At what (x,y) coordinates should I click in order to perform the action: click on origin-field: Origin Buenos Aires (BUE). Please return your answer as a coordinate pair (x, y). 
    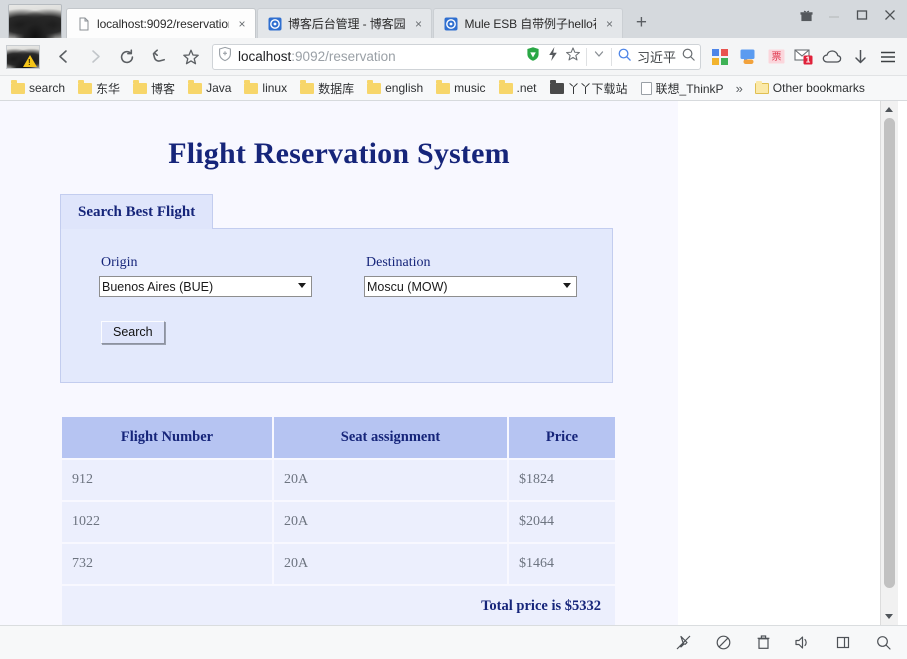
    Looking at the image, I should click on (231, 276).